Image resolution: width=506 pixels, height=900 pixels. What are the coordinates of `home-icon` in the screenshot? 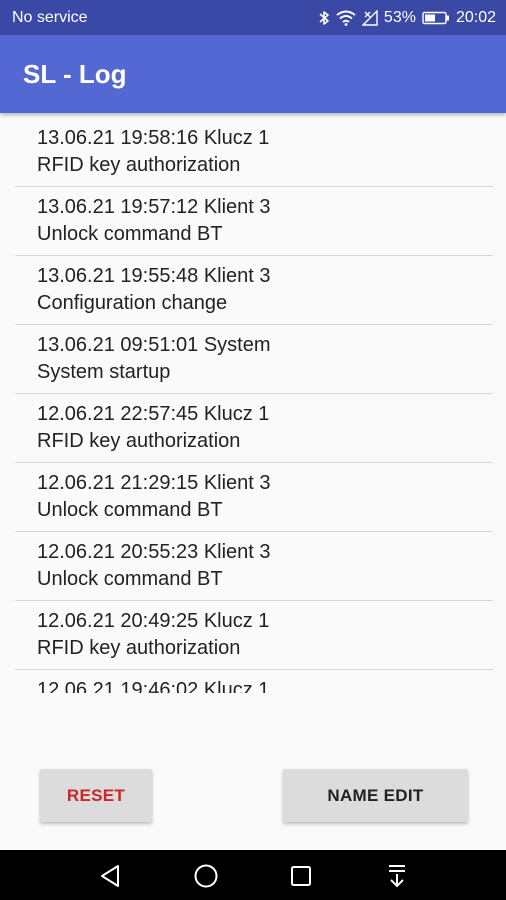 It's located at (206, 876).